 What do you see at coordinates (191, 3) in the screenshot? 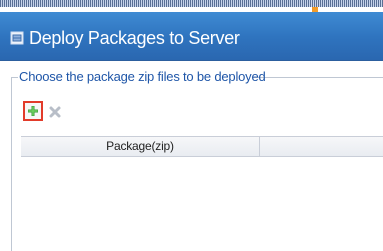
I see `window-top-border` at bounding box center [191, 3].